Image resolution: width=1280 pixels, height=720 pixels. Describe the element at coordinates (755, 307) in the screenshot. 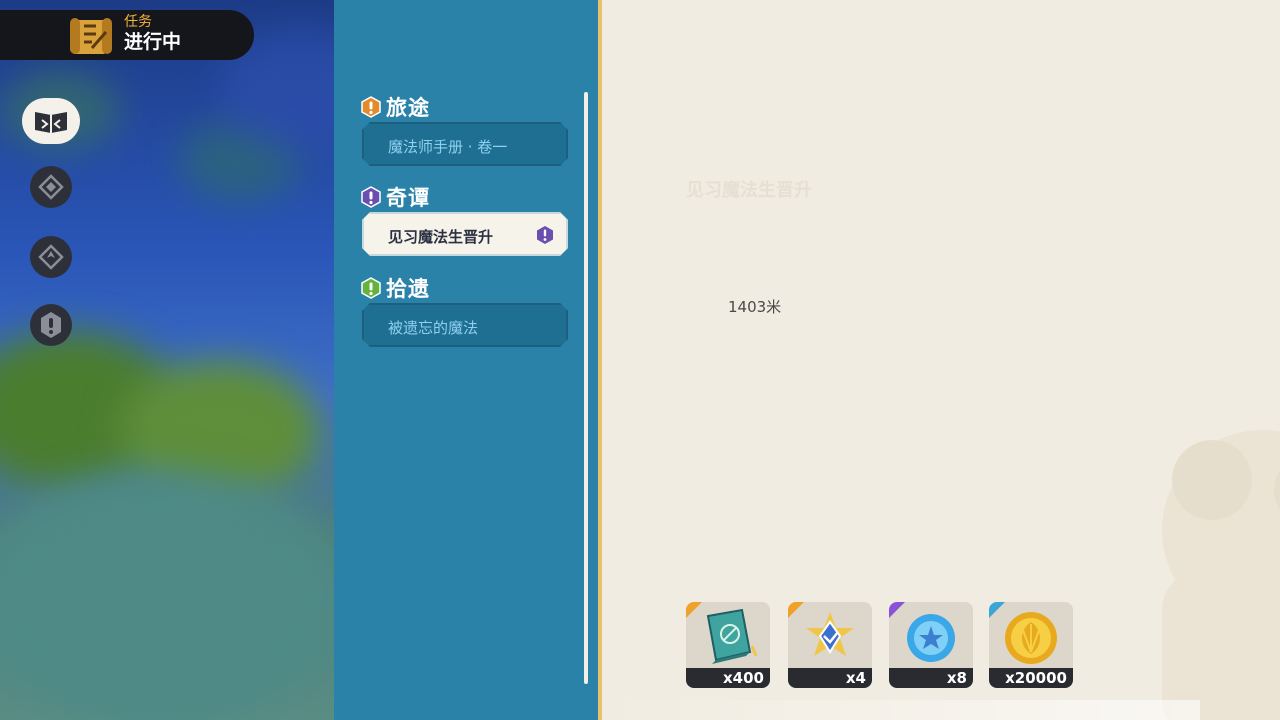

I see `quest-distance: 1403米` at that location.